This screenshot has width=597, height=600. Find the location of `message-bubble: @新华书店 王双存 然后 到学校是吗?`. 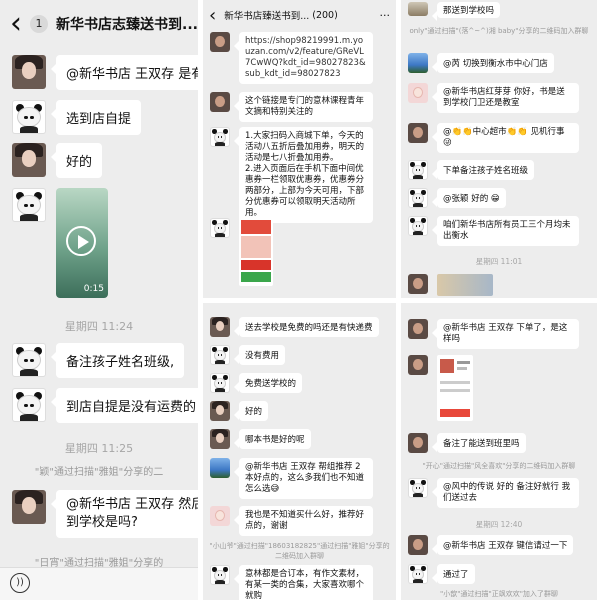

message-bubble: @新华书店 王双存 然后 到学校是吗? is located at coordinates (124, 514).